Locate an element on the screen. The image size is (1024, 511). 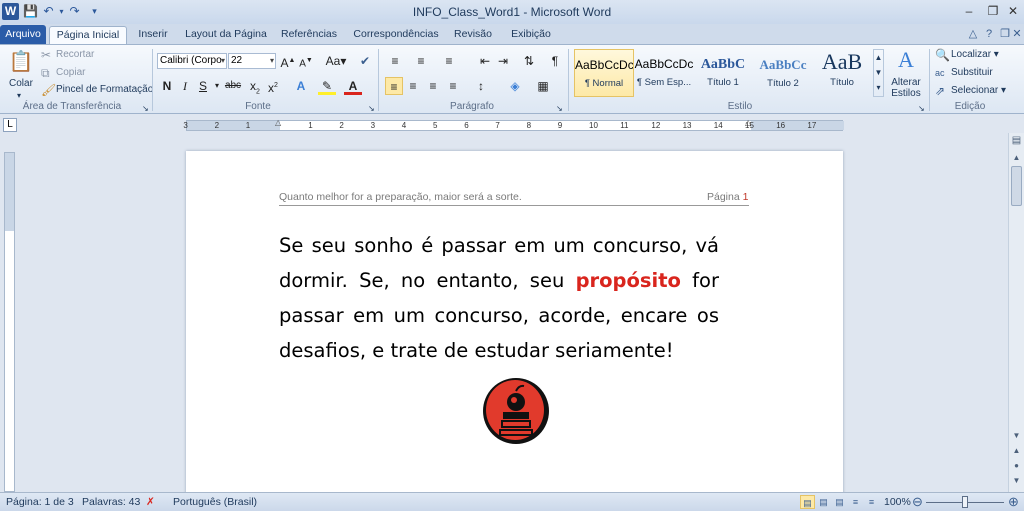
vertical-scrollbar: ▤ ▲ ▼ ▲ ● ▼ is located at coordinates (1016, 312).